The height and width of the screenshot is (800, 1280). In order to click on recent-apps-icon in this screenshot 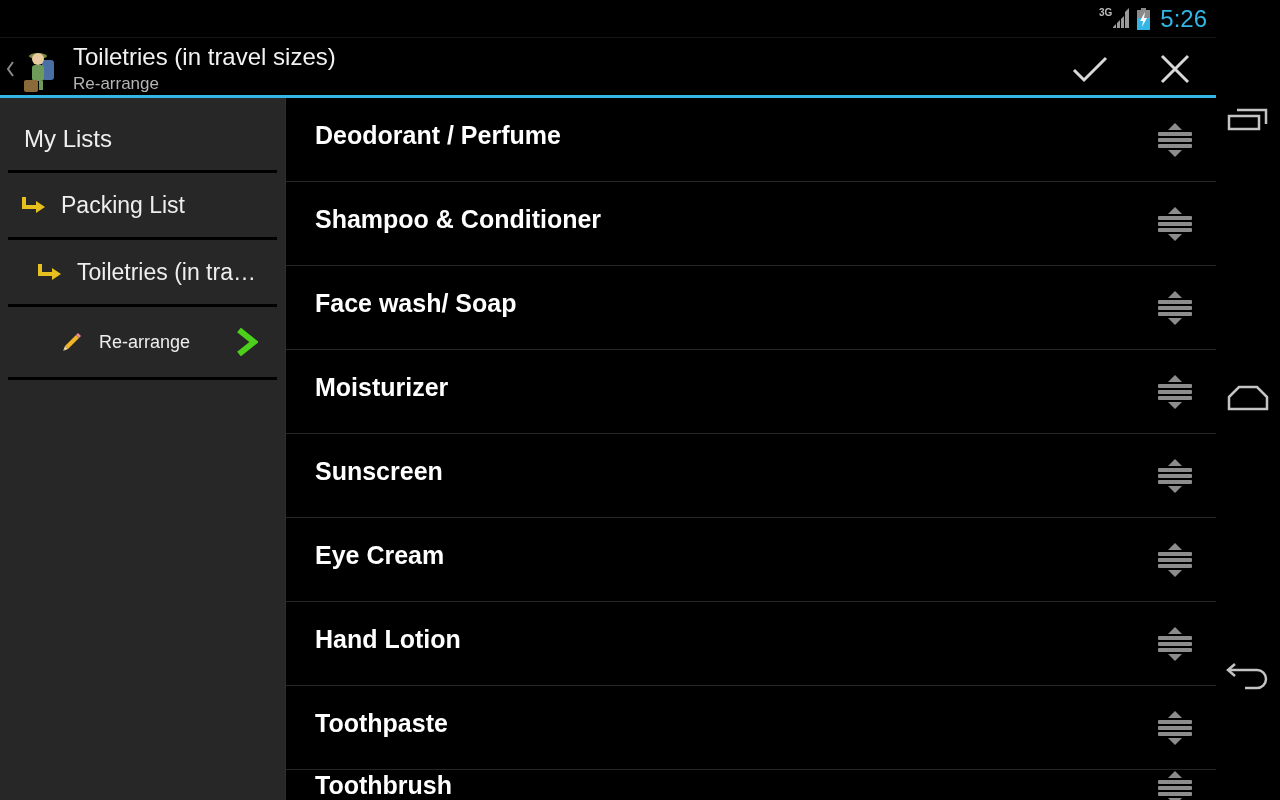, I will do `click(1248, 119)`.